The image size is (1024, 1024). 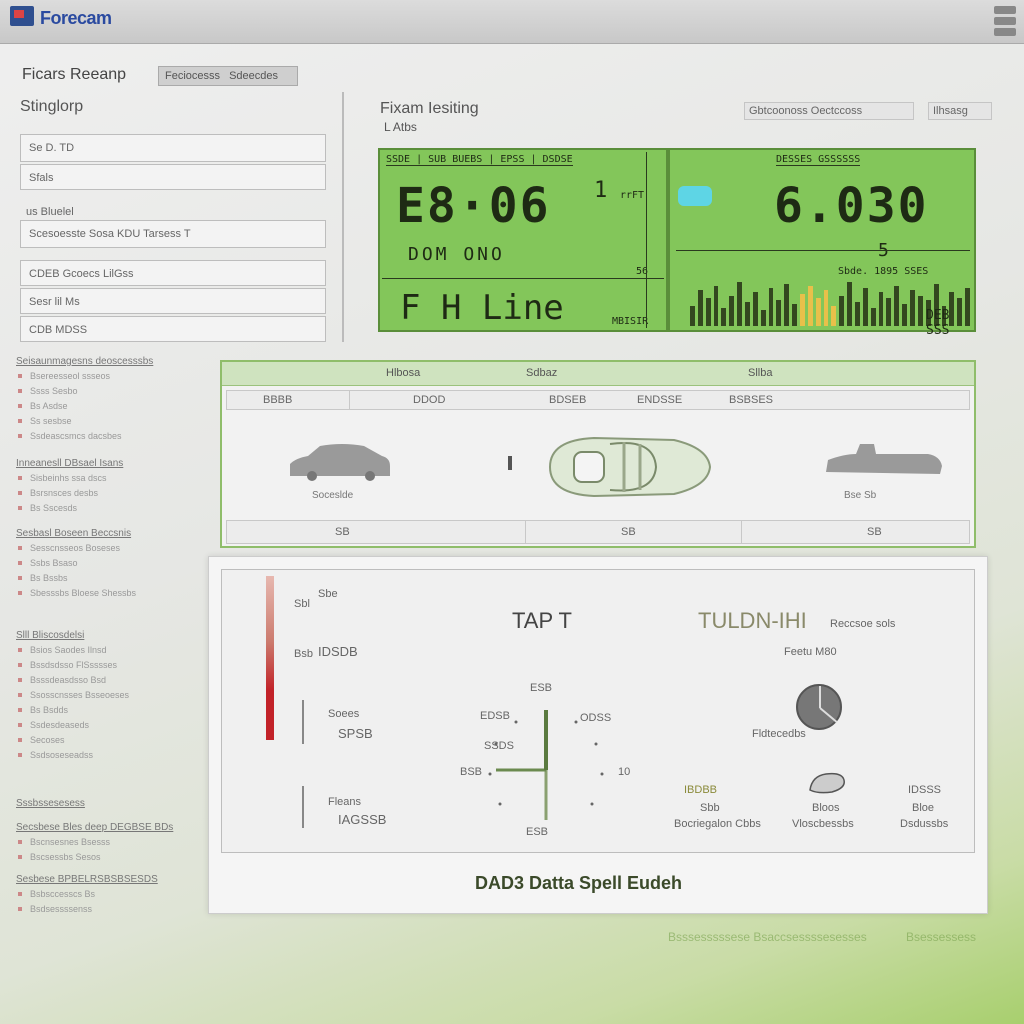 What do you see at coordinates (779, 734) in the screenshot?
I see `pie-label: Fldtecedbs` at bounding box center [779, 734].